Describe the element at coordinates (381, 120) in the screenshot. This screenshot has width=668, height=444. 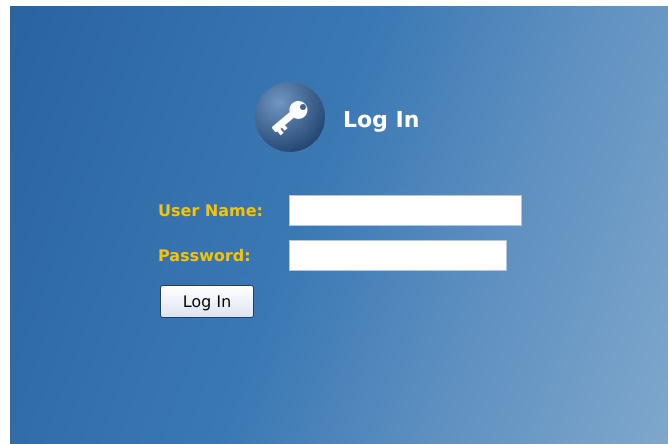
I see `login-title: Log In` at that location.